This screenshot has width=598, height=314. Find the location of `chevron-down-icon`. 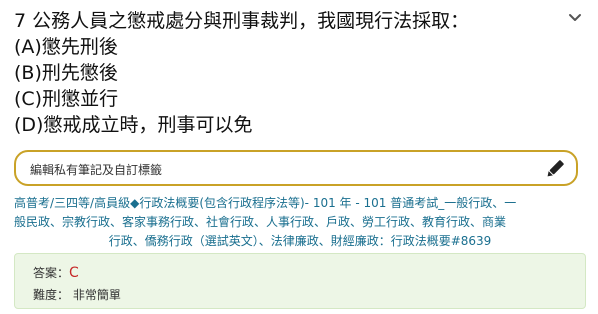

chevron-down-icon is located at coordinates (575, 17).